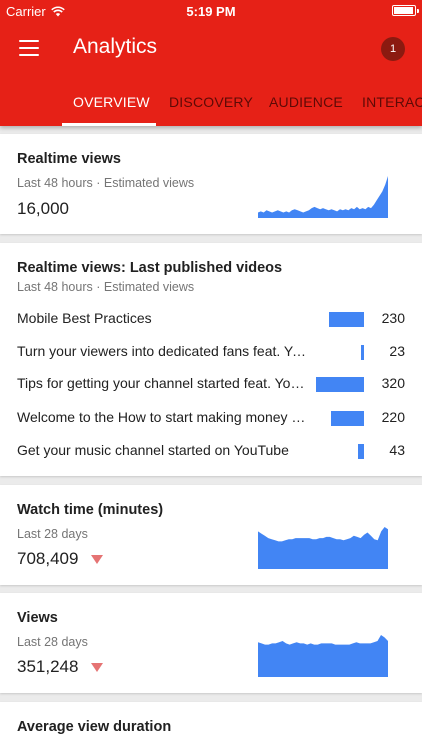  I want to click on watch-time-value: 708,409, so click(60, 559).